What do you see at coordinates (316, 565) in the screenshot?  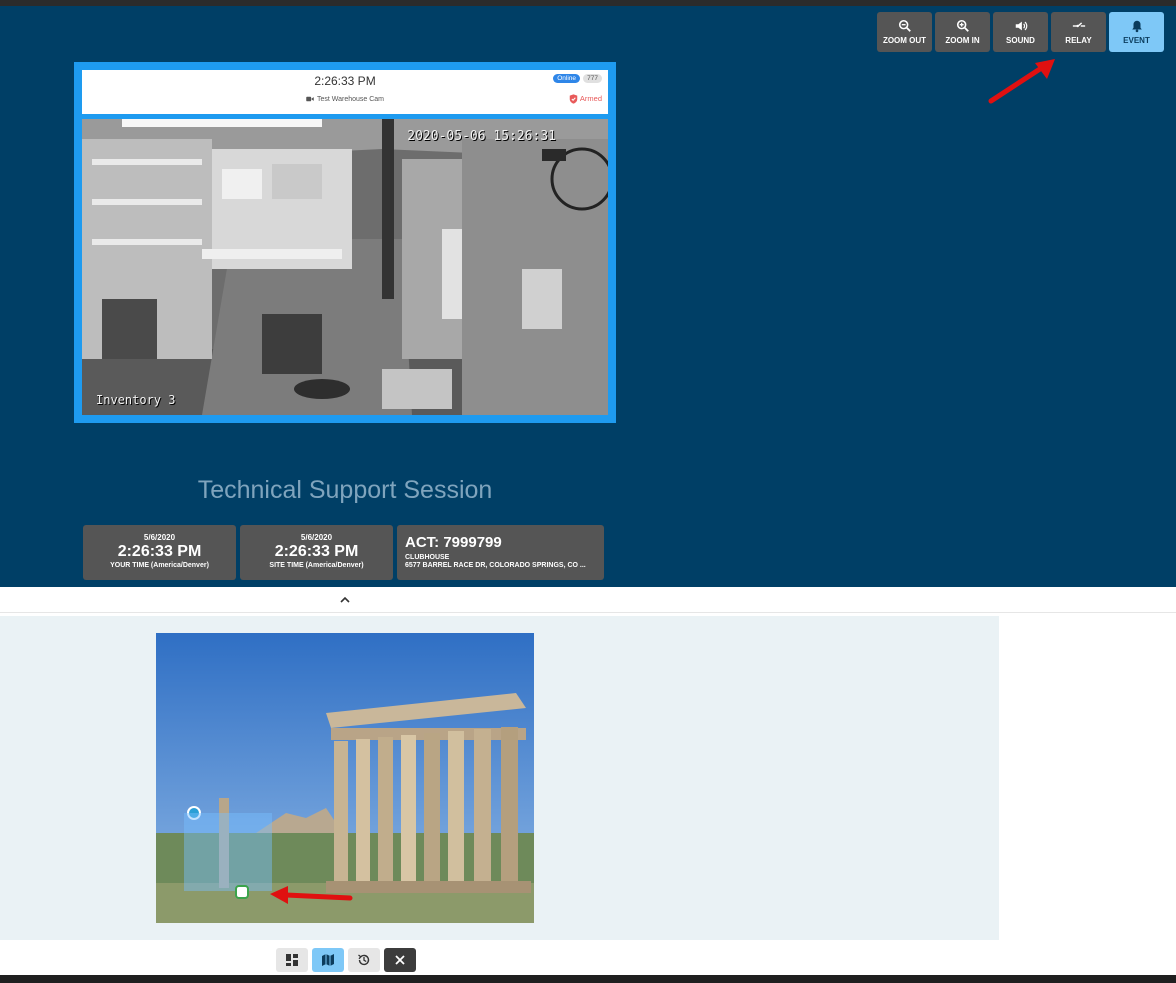 I see `site-time-label: SITE TIME (America/Denver)` at bounding box center [316, 565].